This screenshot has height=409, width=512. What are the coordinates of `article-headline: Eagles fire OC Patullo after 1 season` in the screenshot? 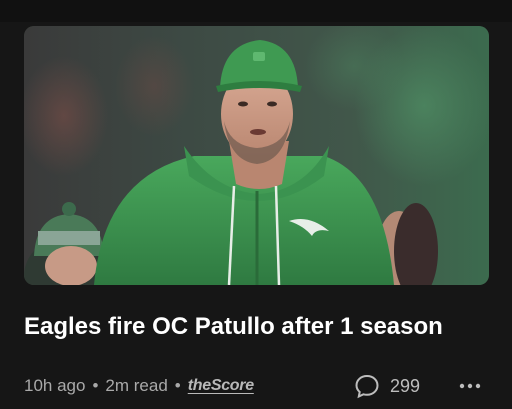 It's located at (259, 327).